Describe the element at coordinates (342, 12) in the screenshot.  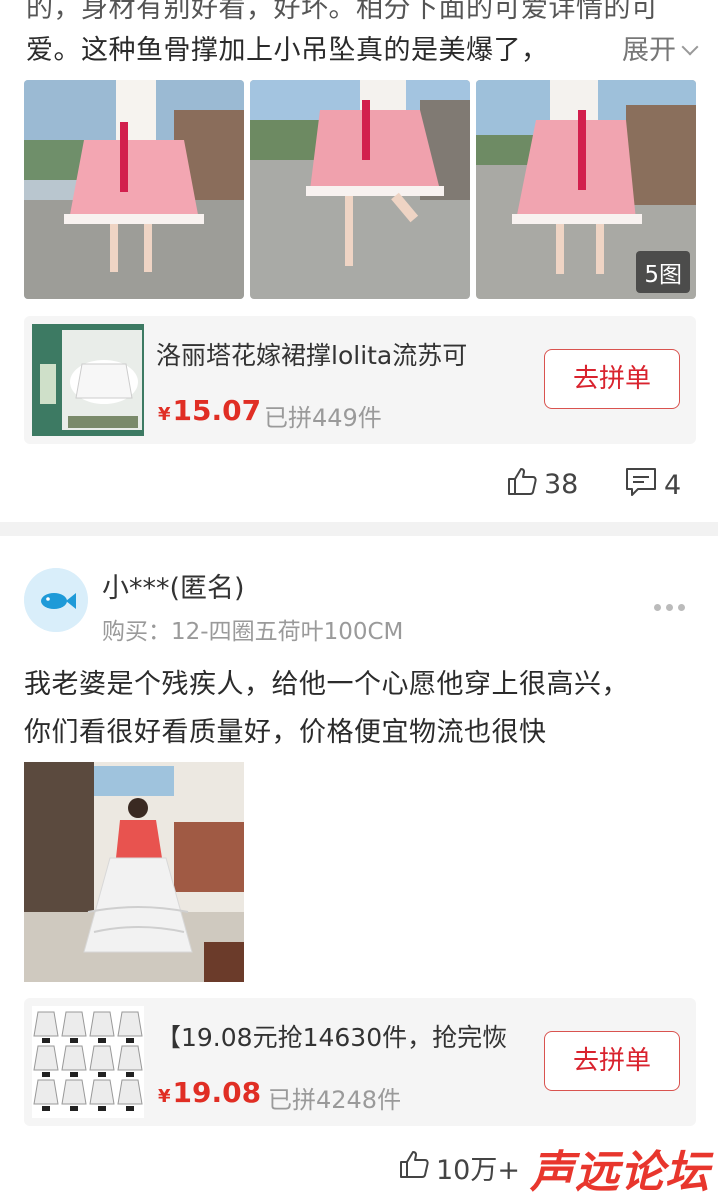
I see `review-text-cut: 的，身材有别好看，好坏。相分下面的可爱详情的可` at that location.